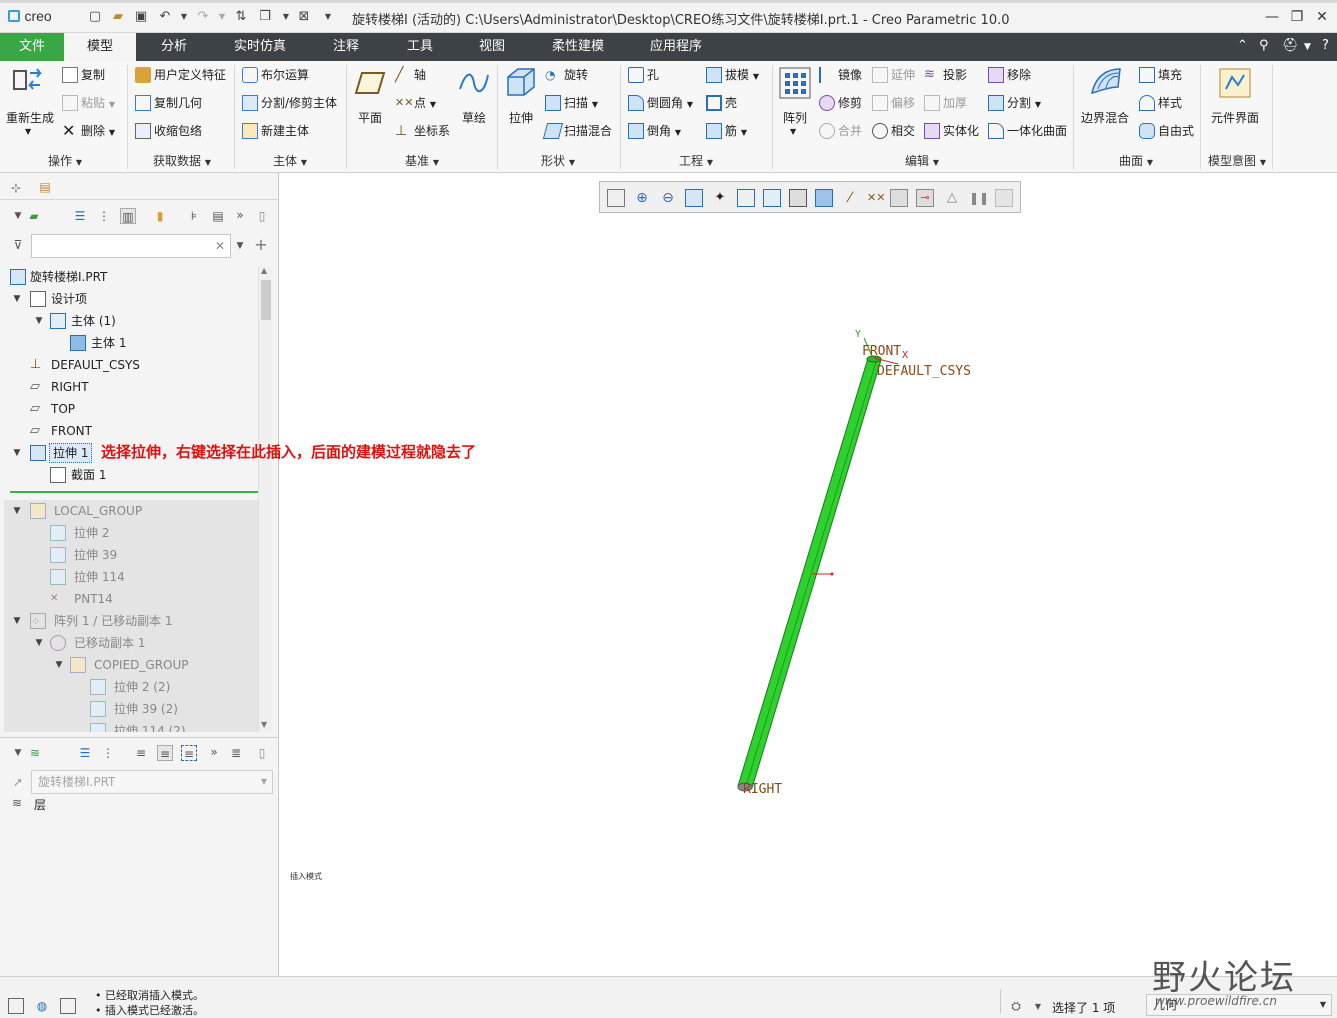 Image resolution: width=1337 pixels, height=1018 pixels. What do you see at coordinates (265, 17) in the screenshot?
I see `windows-icon: ❐` at bounding box center [265, 17].